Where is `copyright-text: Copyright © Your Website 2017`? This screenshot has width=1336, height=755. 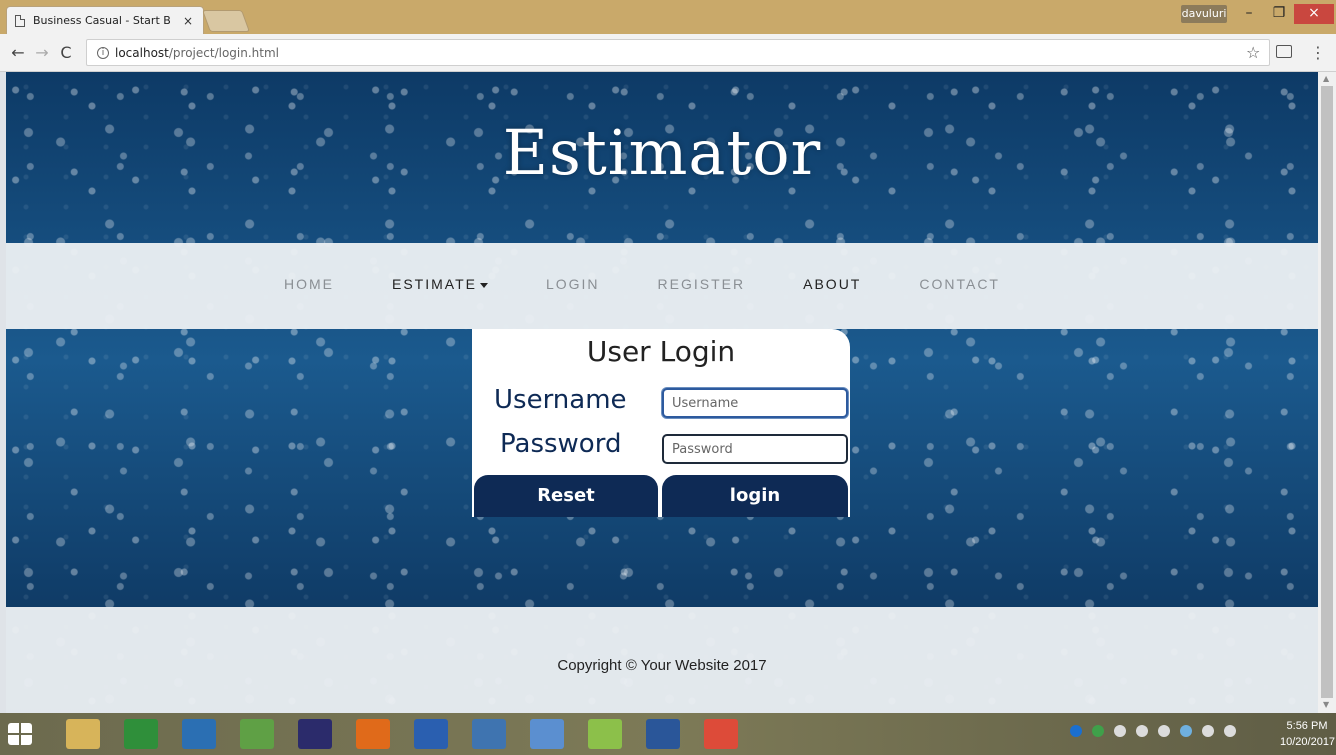
copyright-text: Copyright © Your Website 2017 is located at coordinates (662, 665).